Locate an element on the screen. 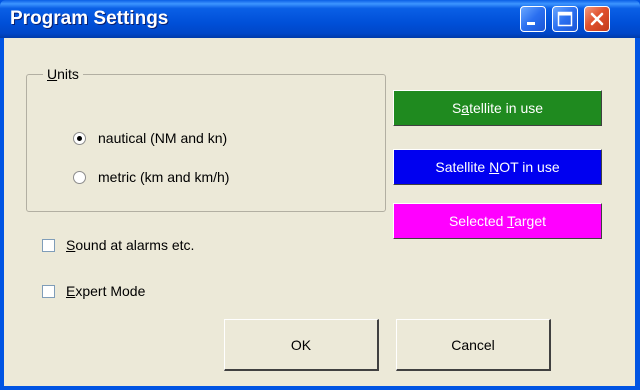 The width and height of the screenshot is (640, 390). checkbox-sound-alarms-label: Sound at alarms etc. is located at coordinates (130, 245).